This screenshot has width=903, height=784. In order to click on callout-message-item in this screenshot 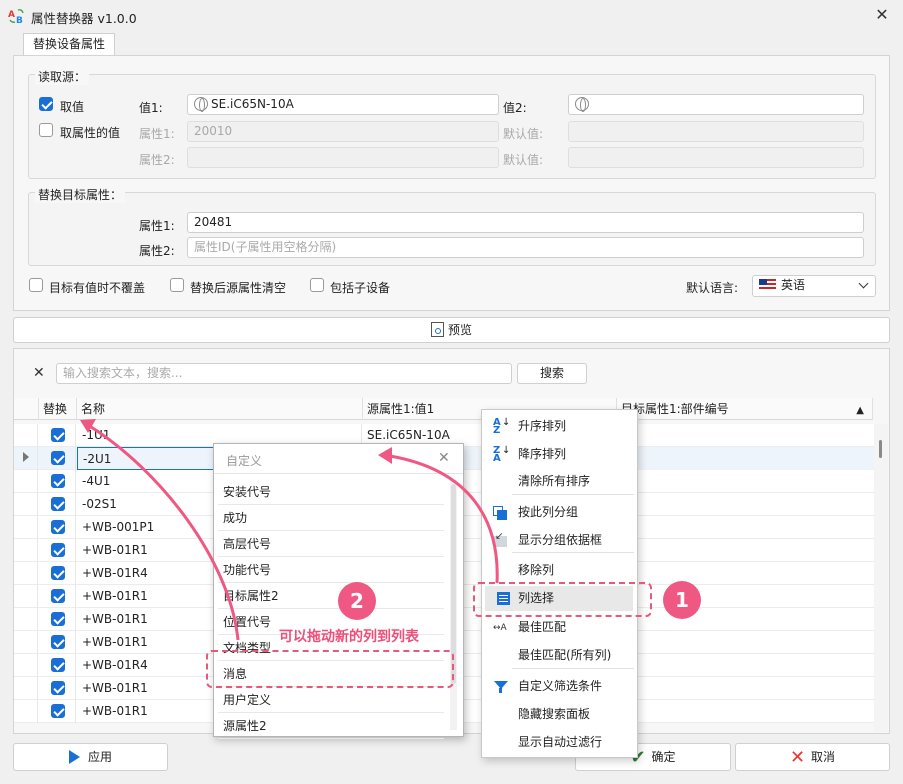, I will do `click(330, 669)`.